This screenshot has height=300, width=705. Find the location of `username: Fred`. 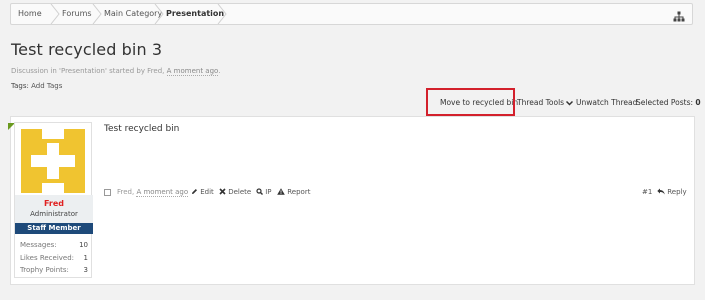

username: Fred is located at coordinates (54, 203).